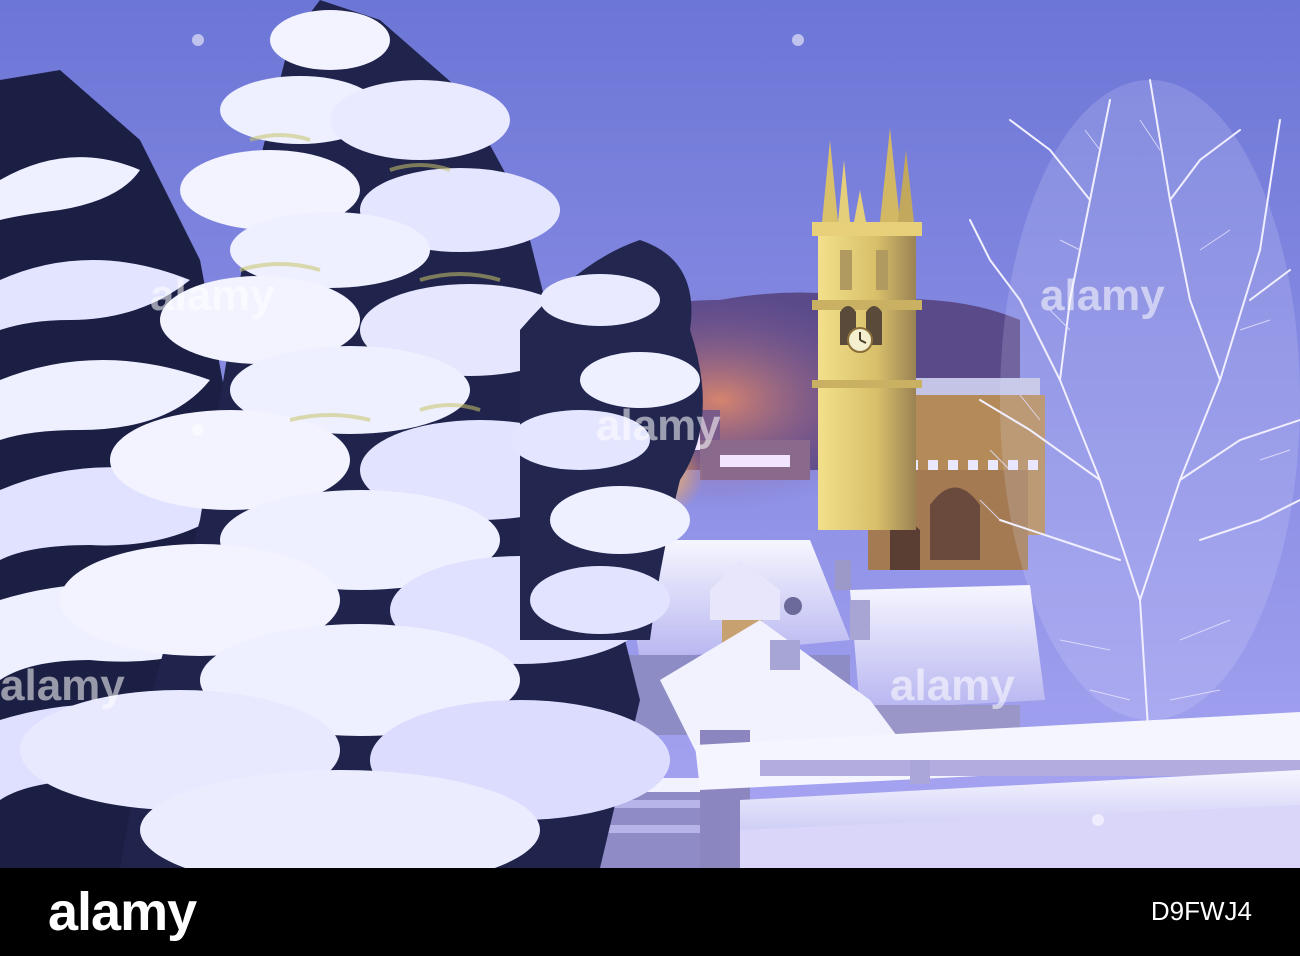 This screenshot has width=1300, height=956. I want to click on footer-bar: alamy D9FWJ4, so click(650, 912).